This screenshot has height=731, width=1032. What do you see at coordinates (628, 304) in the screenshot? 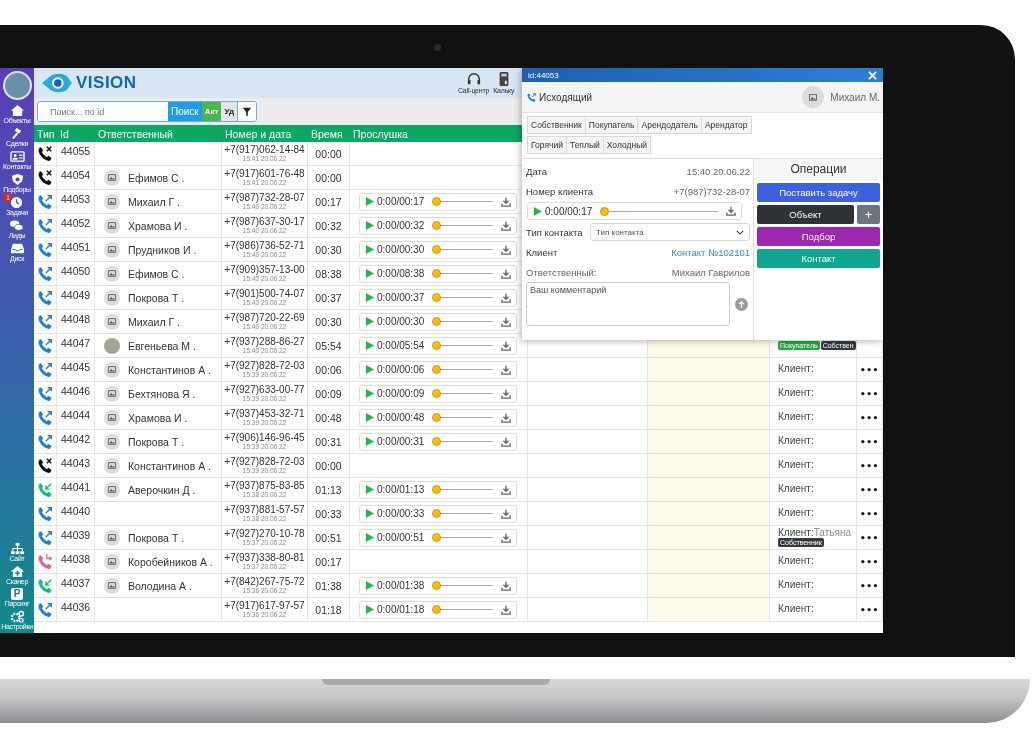
I see `comment-field: Ваш комментарий` at bounding box center [628, 304].